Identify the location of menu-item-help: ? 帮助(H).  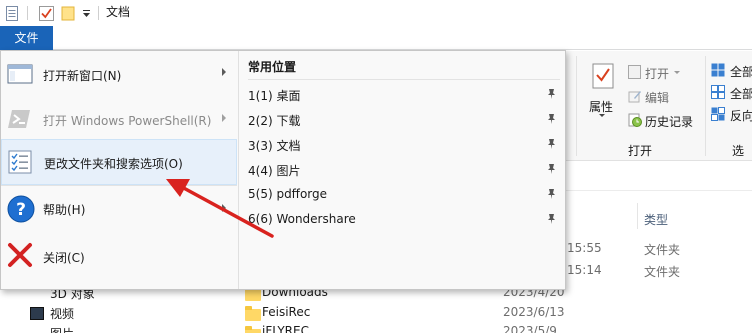
(119, 209).